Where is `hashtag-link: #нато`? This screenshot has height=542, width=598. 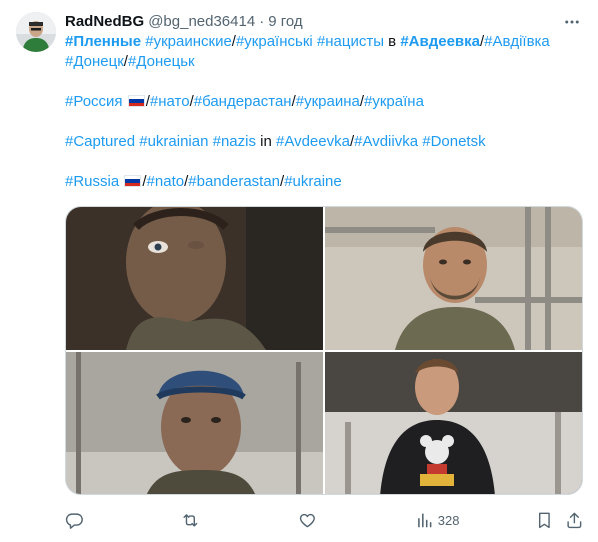 hashtag-link: #нато is located at coordinates (170, 101).